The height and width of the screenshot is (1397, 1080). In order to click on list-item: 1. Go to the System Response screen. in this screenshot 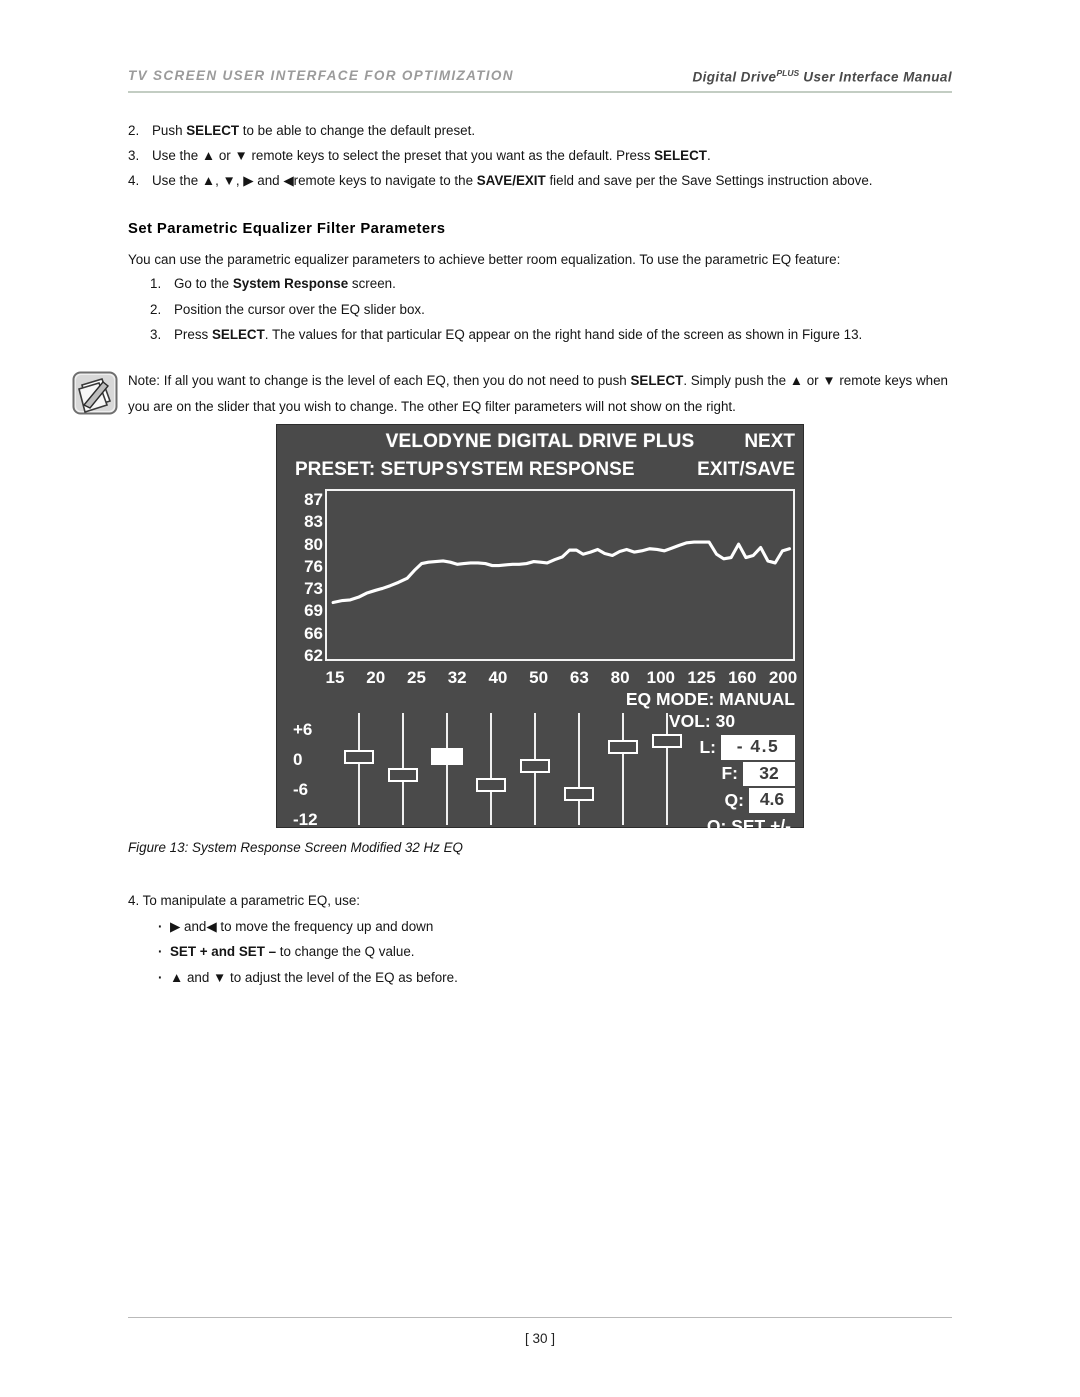, I will do `click(555, 284)`.